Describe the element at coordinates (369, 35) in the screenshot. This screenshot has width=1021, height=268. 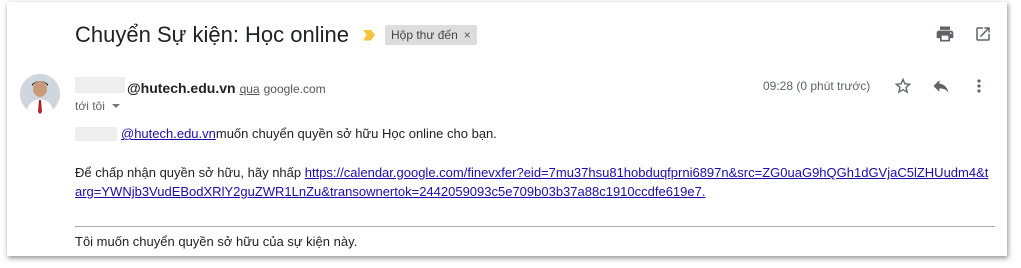
I see `importance-marker-icon` at that location.